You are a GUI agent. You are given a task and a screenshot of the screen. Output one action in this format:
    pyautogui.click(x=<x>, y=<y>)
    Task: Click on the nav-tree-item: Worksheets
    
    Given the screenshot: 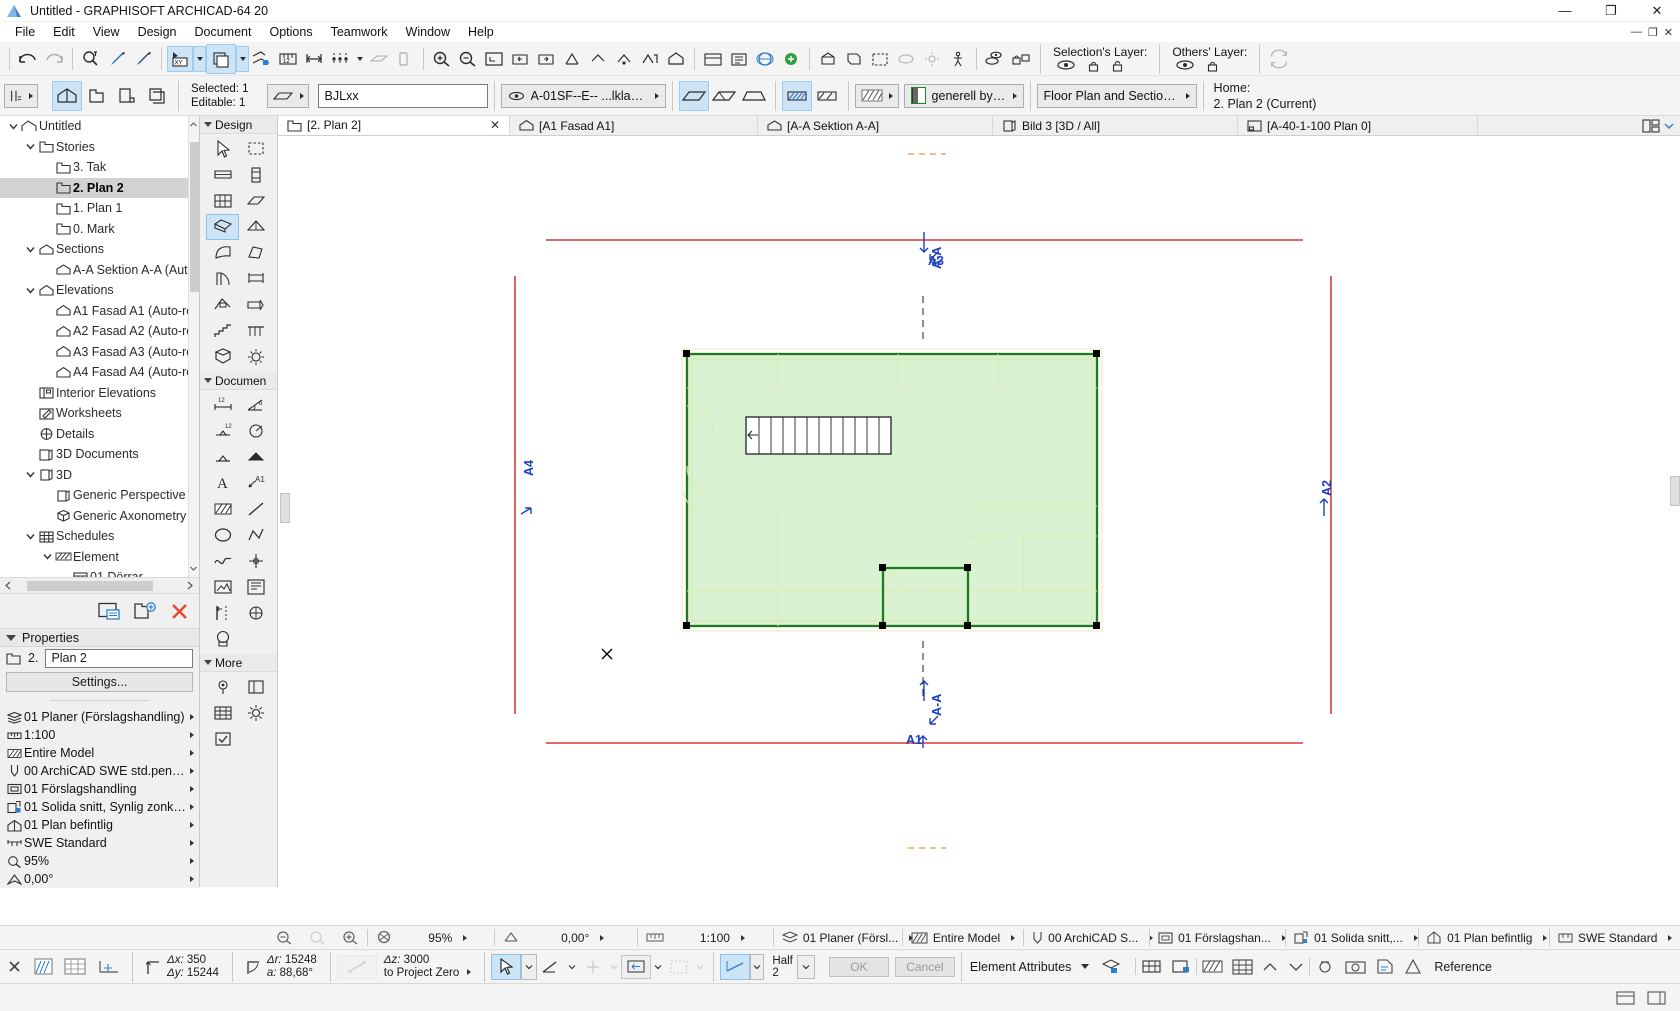 What is the action you would take?
    pyautogui.click(x=99, y=413)
    